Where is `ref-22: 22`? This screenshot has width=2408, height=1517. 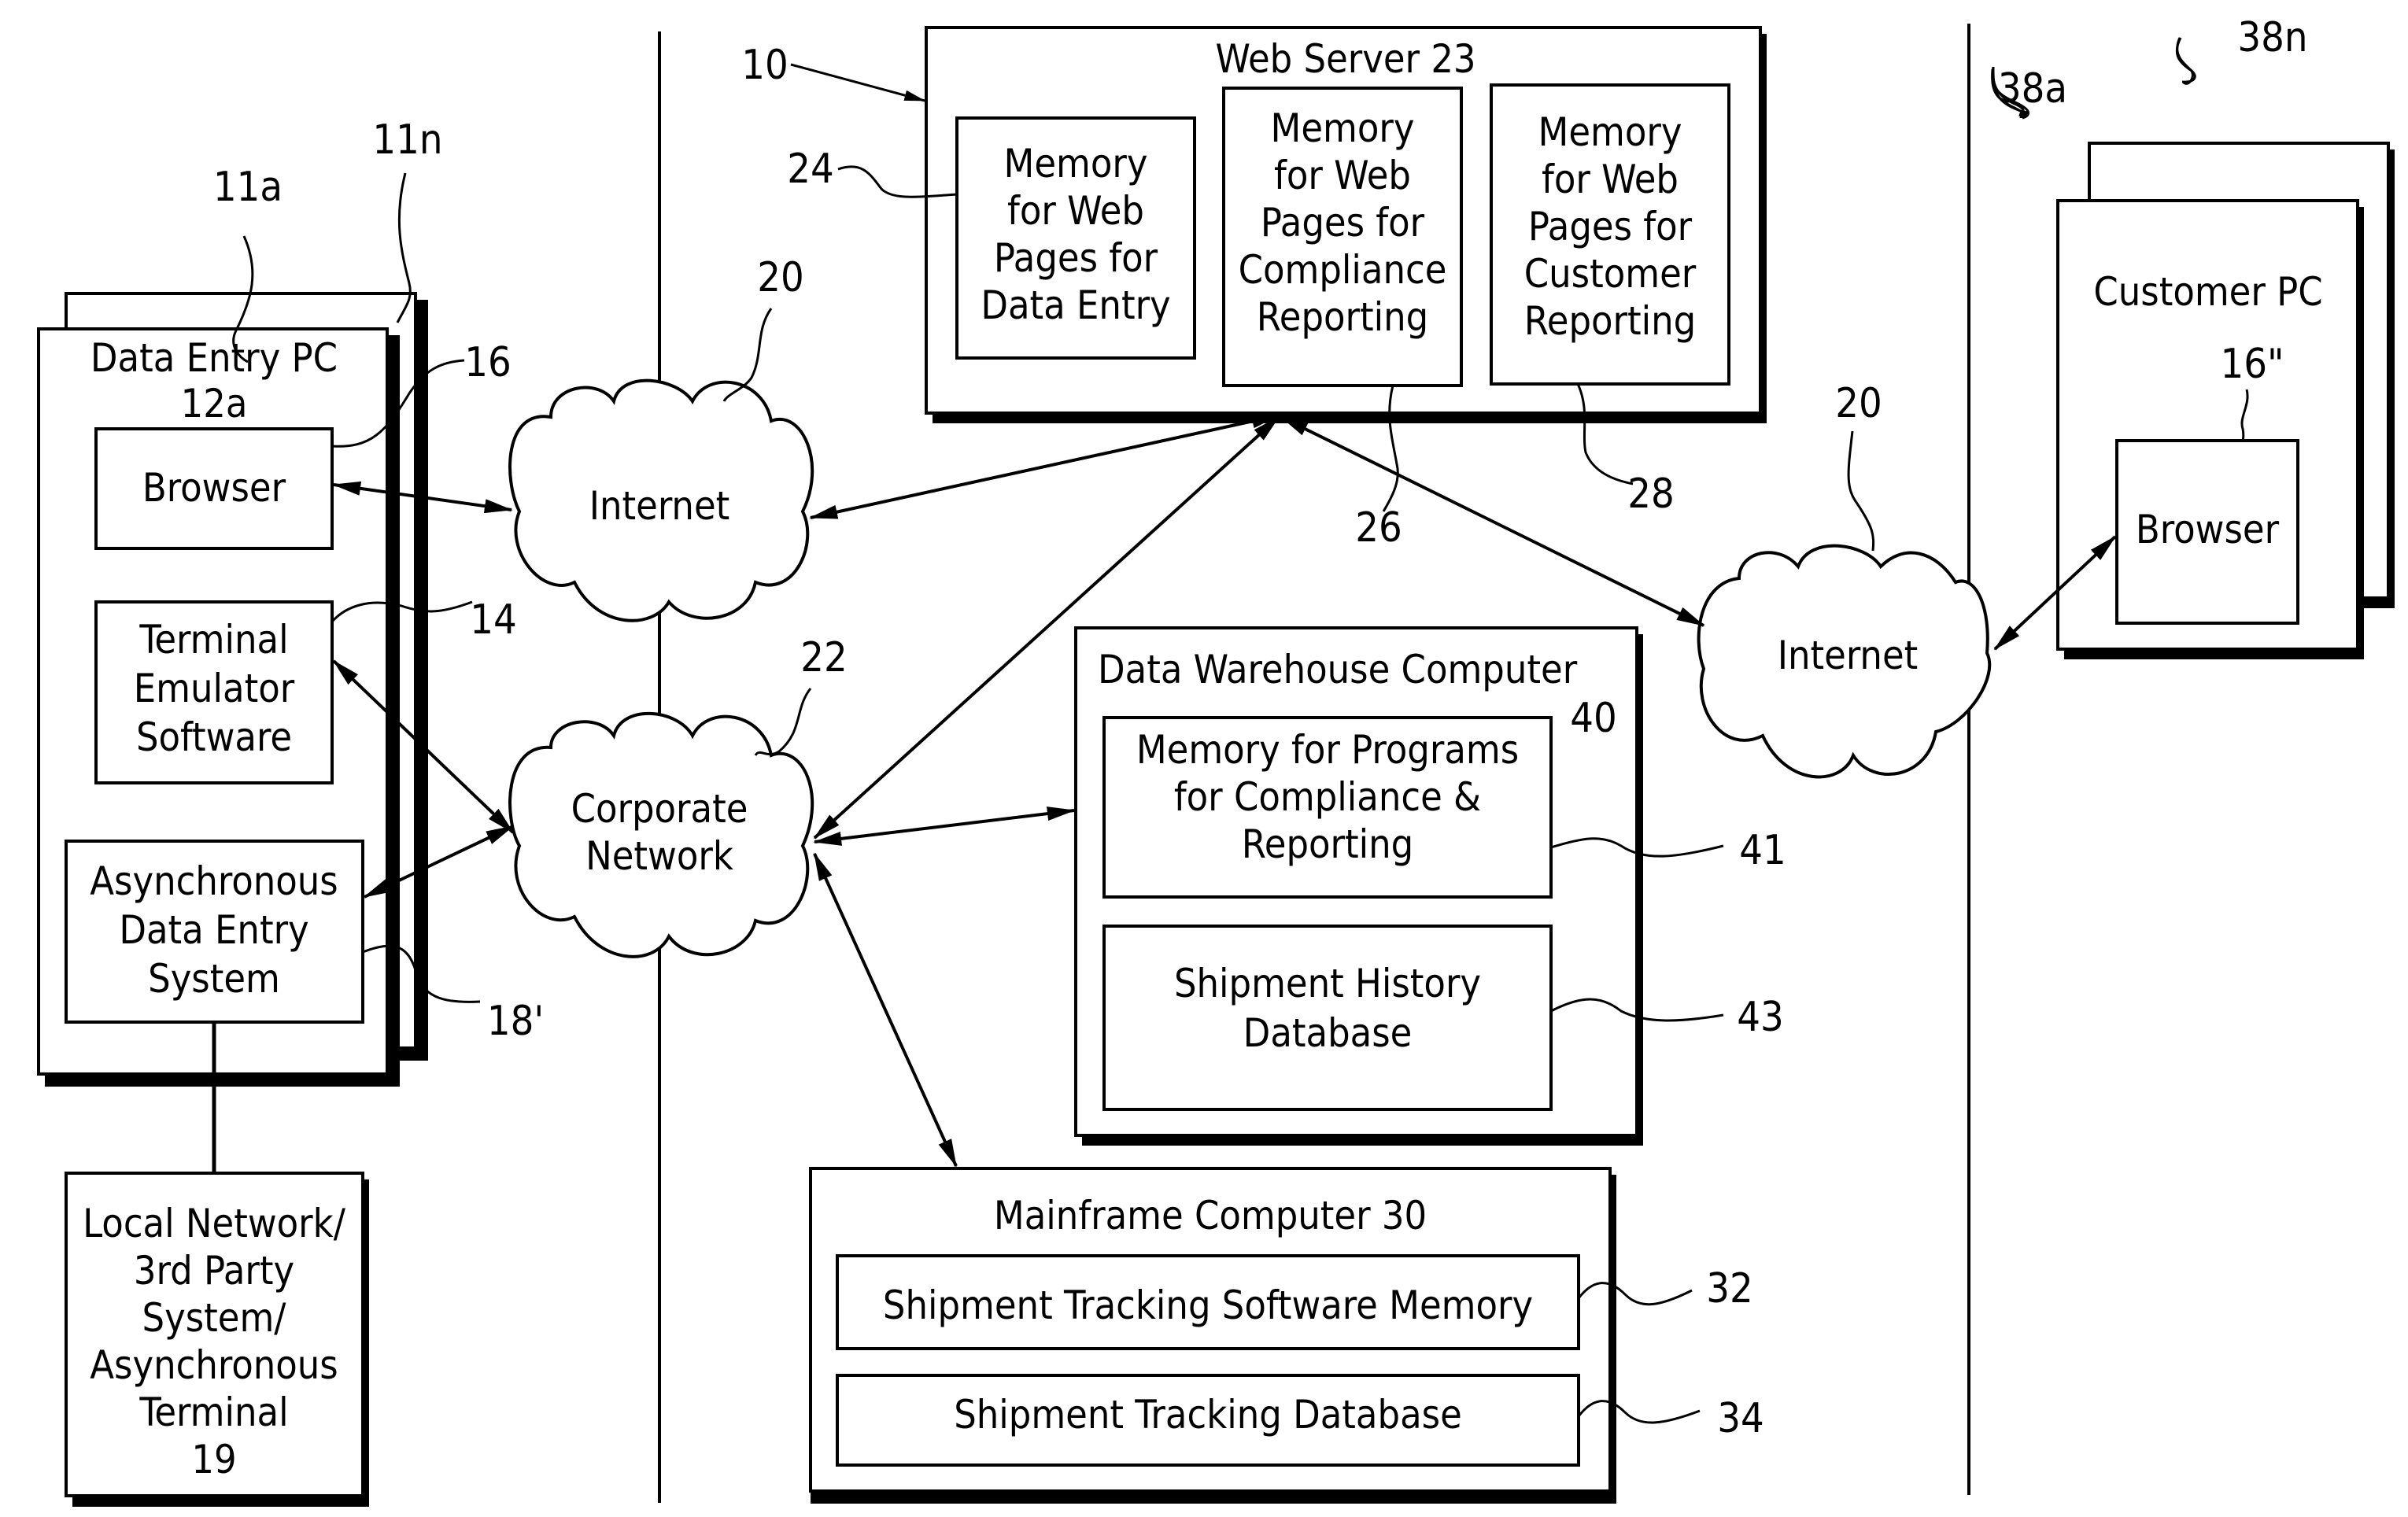 ref-22: 22 is located at coordinates (824, 657).